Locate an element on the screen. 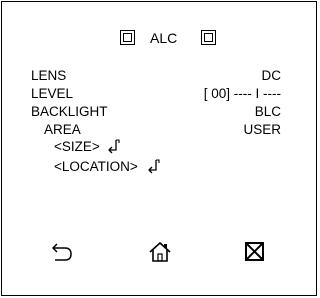  level-label: LEVEL is located at coordinates (52, 93).